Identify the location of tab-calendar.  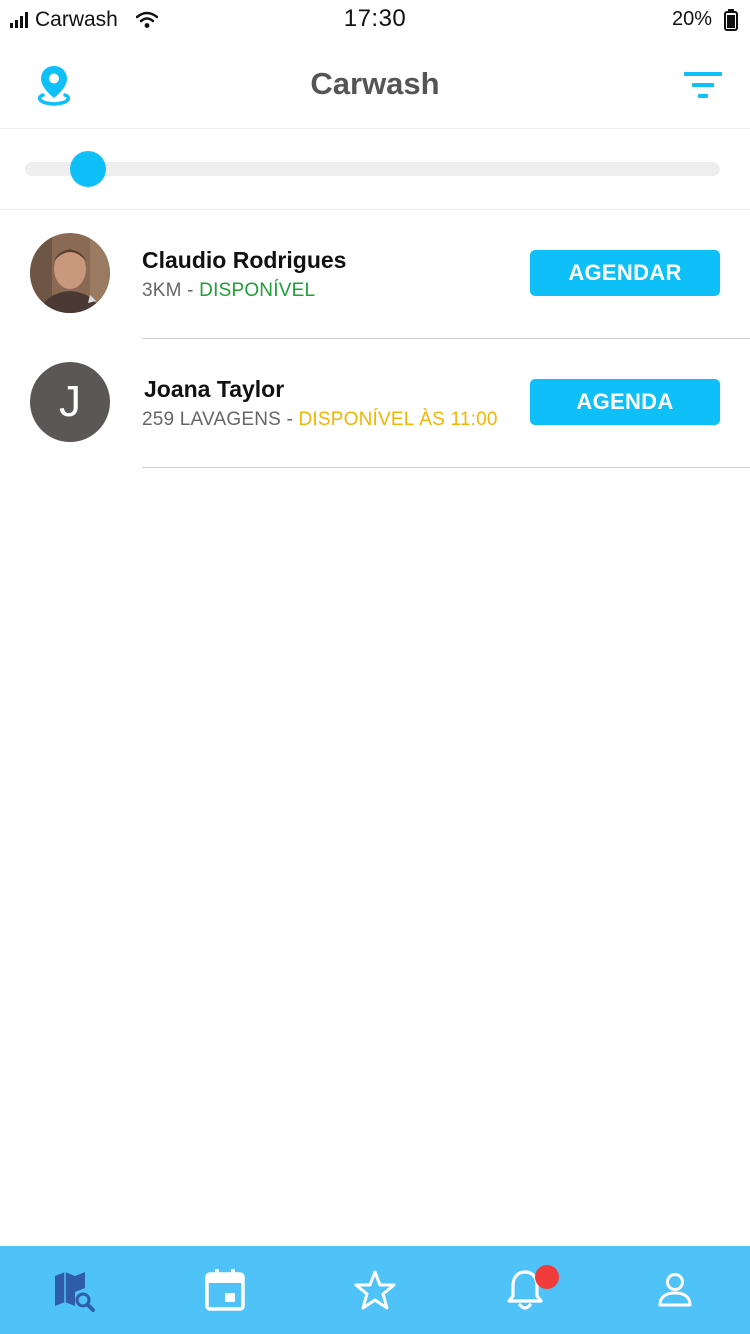
(225, 1290).